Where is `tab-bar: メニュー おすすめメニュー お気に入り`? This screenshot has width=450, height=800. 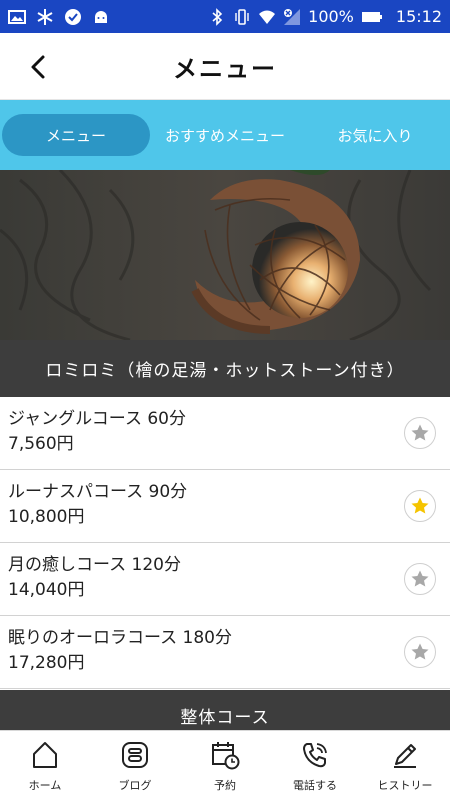
tab-bar: メニュー おすすめメニュー お気に入り is located at coordinates (225, 135).